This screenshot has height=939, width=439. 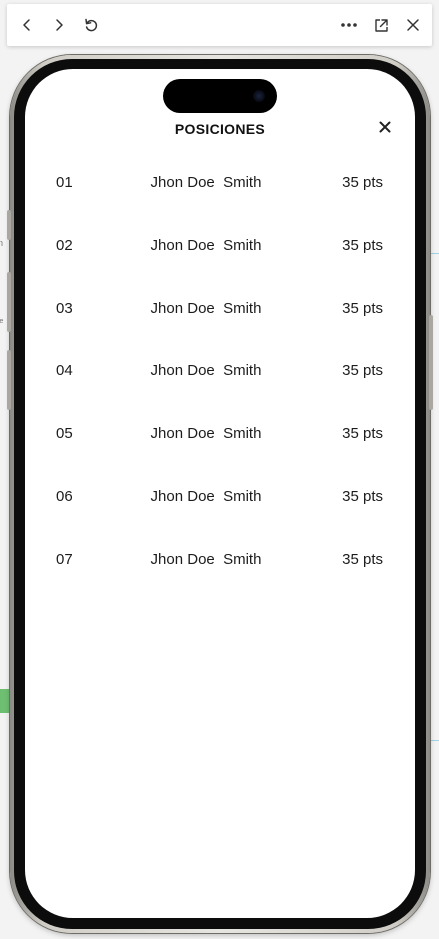 What do you see at coordinates (220, 129) in the screenshot?
I see `modal-title: POSICIONES` at bounding box center [220, 129].